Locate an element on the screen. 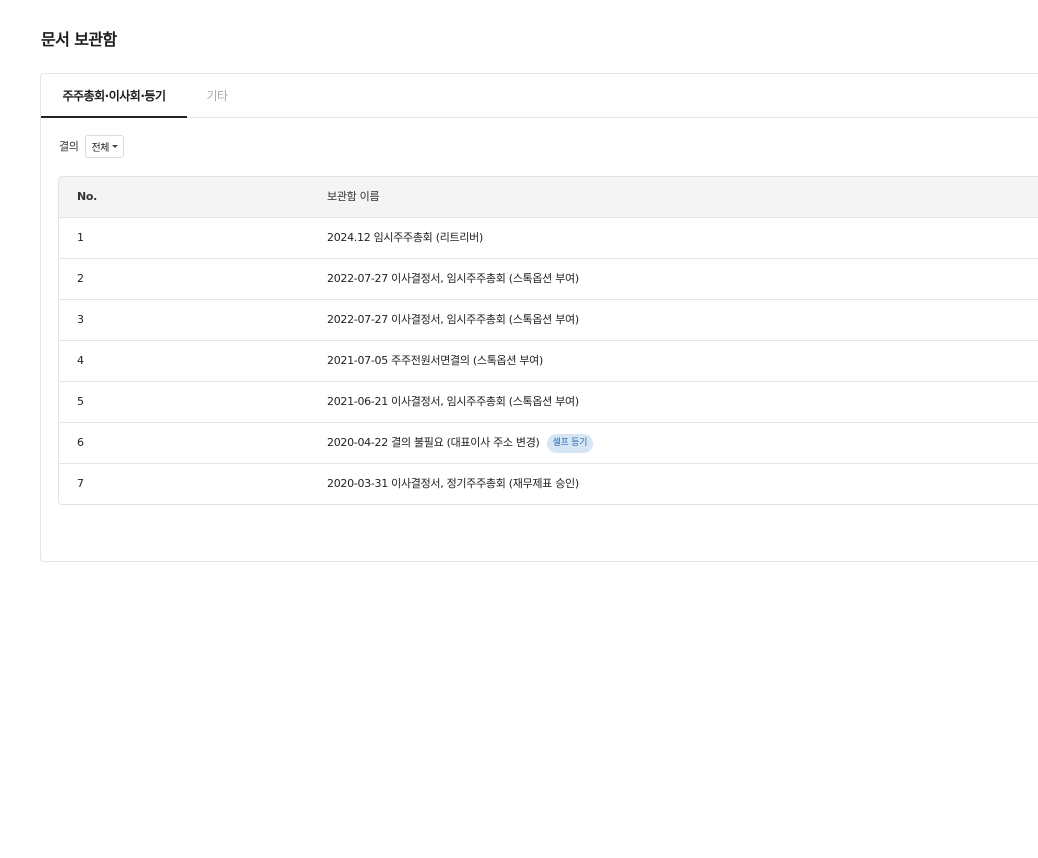 This screenshot has width=1038, height=858. row-number: 6 is located at coordinates (80, 442).